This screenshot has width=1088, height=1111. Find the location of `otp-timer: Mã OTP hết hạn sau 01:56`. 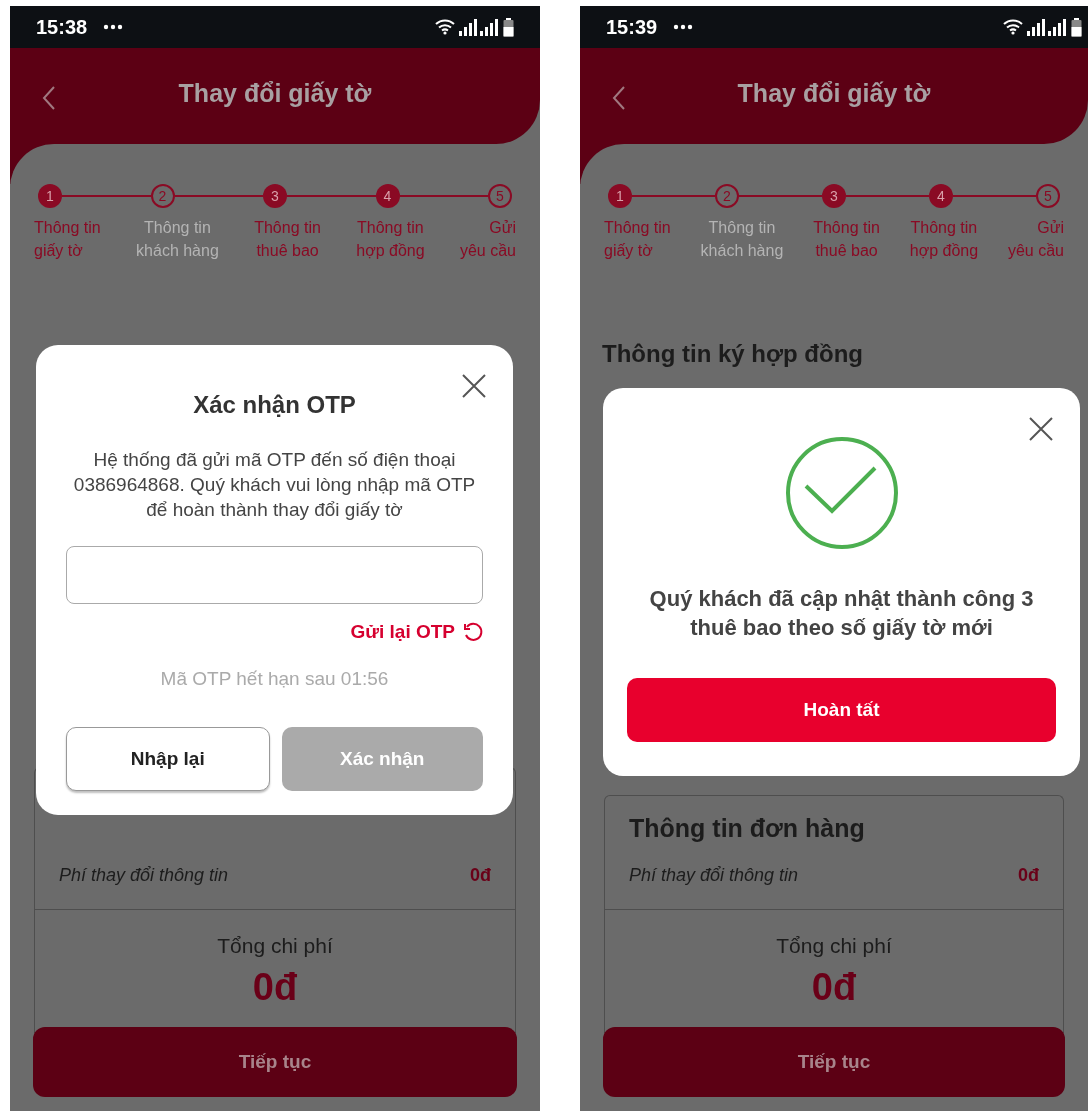

otp-timer: Mã OTP hết hạn sau 01:56 is located at coordinates (274, 678).